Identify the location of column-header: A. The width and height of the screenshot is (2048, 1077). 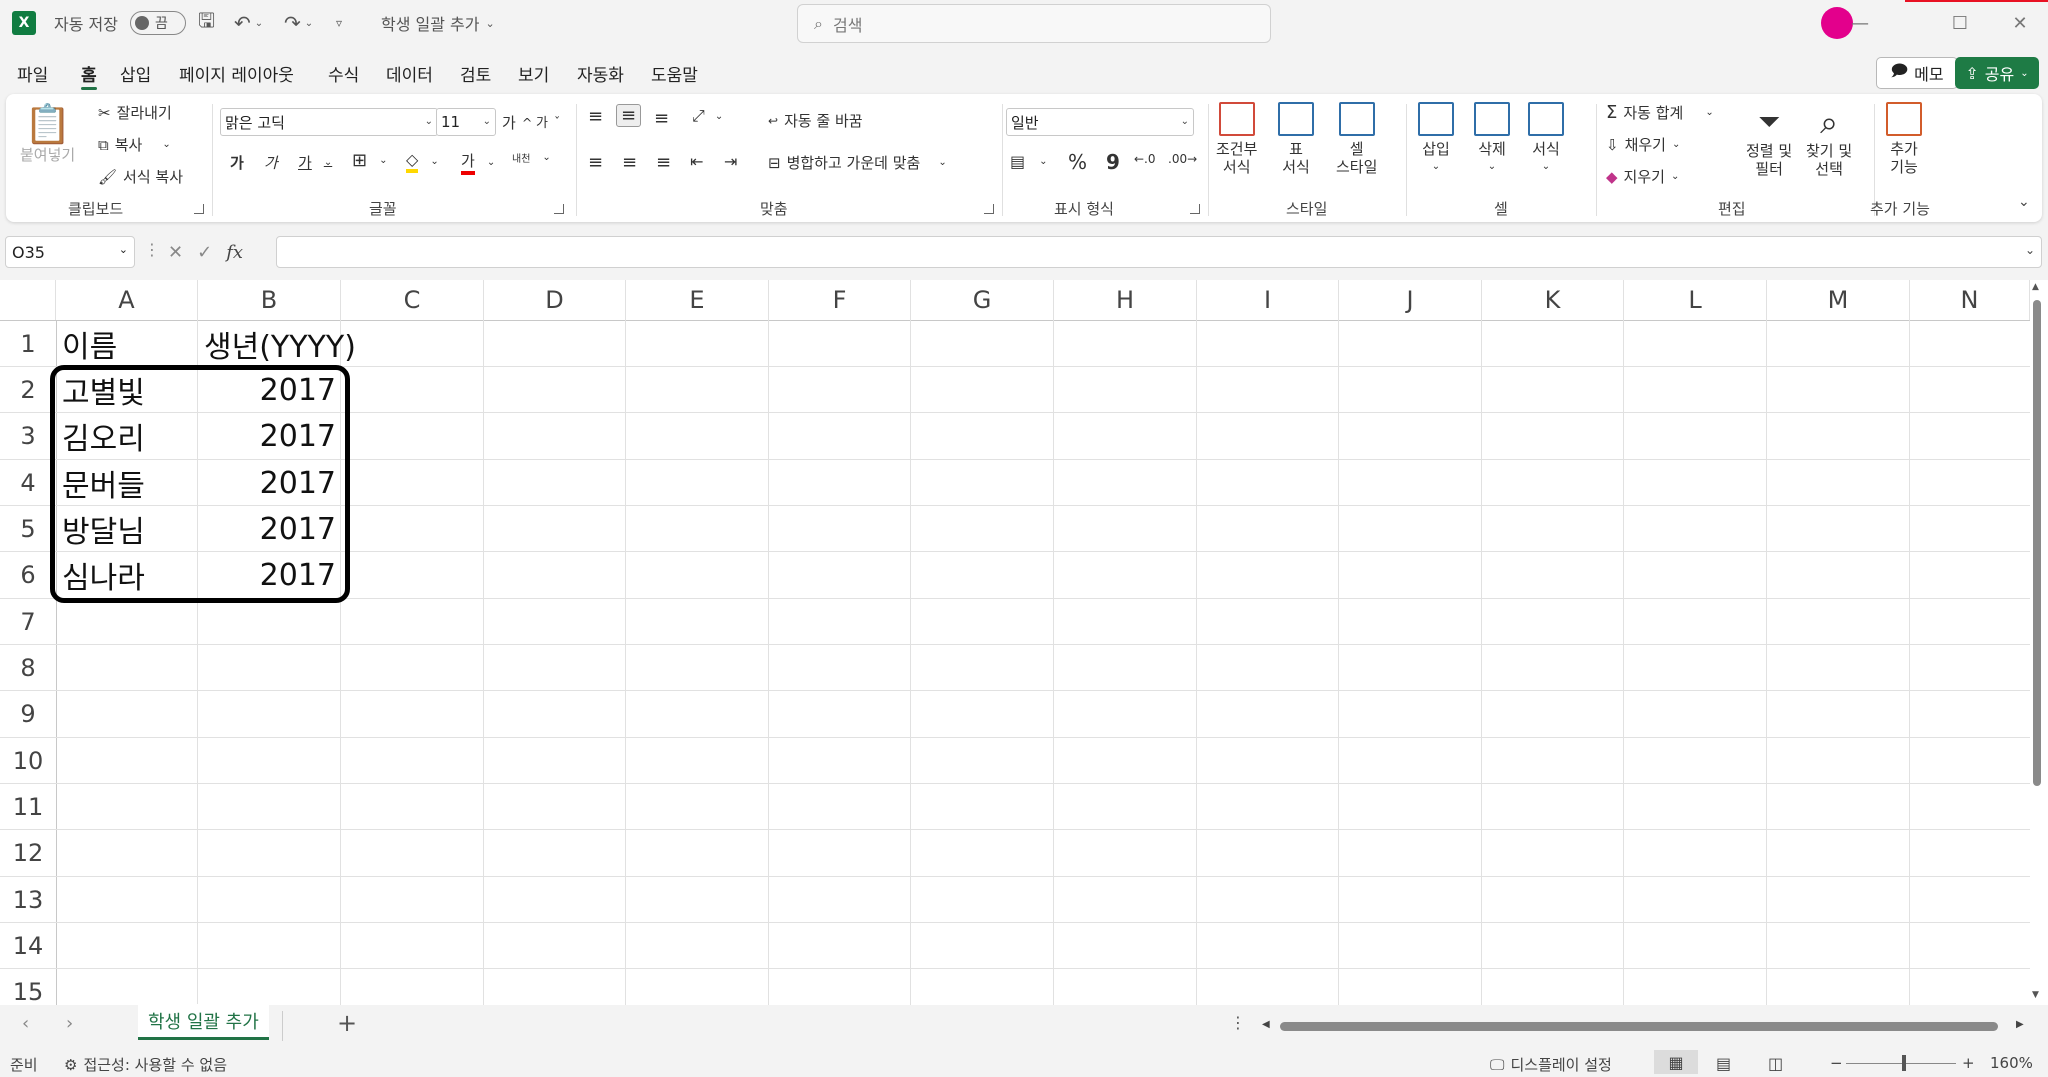
(127, 300).